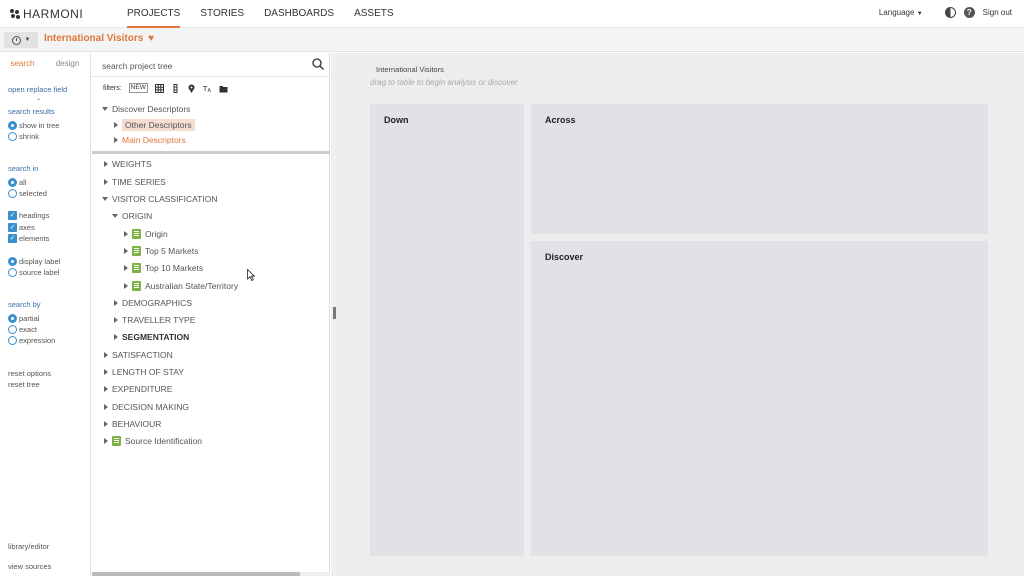  What do you see at coordinates (153, 441) in the screenshot?
I see `tree-node-source-identification: Source Identification` at bounding box center [153, 441].